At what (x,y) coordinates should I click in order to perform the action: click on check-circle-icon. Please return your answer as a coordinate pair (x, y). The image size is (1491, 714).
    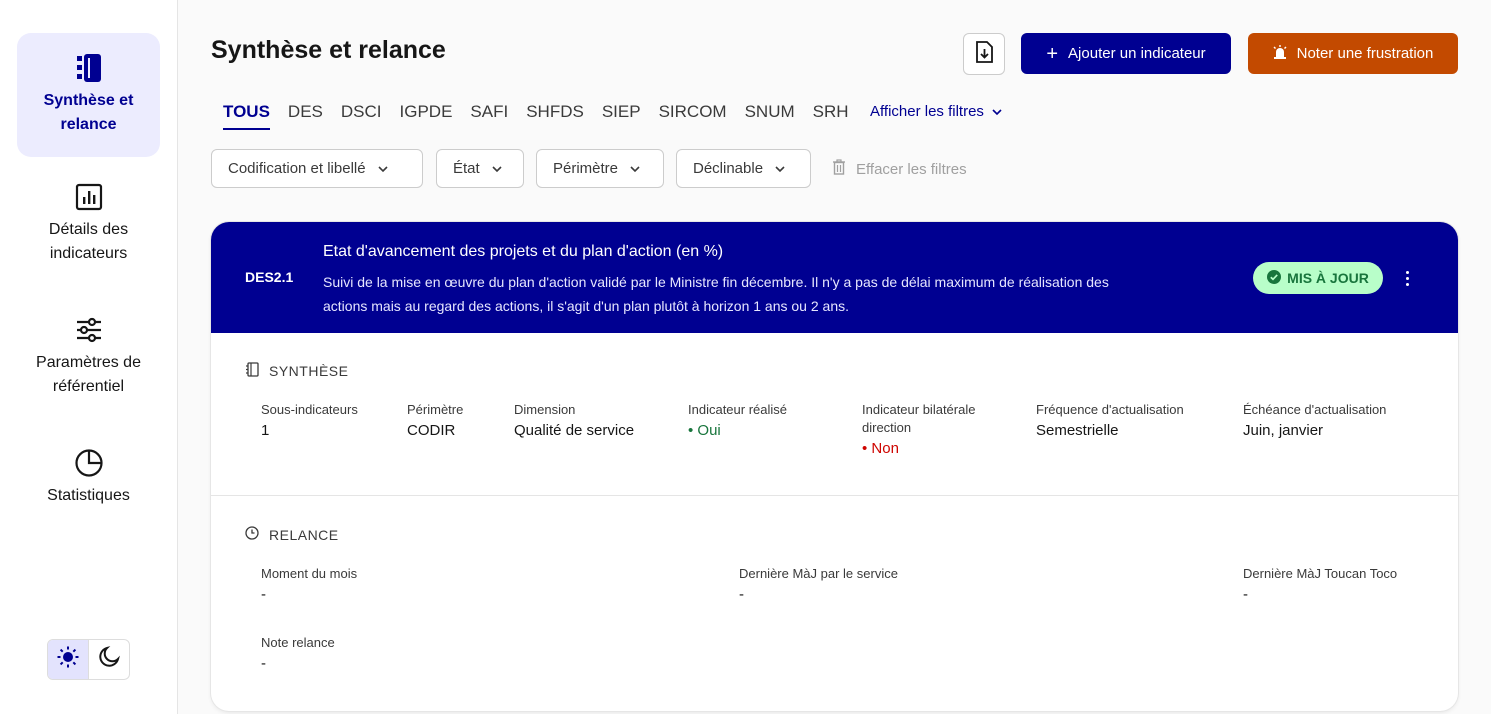
    Looking at the image, I should click on (1274, 278).